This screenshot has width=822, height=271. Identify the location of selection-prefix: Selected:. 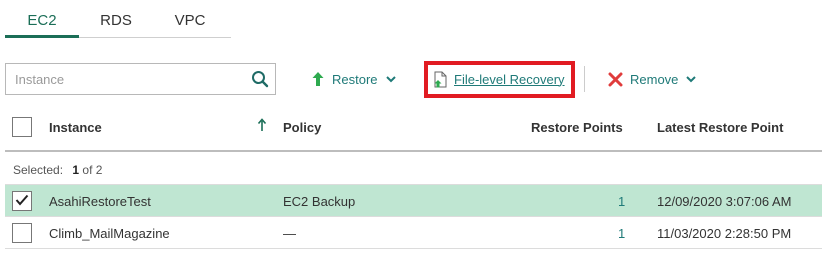
(38, 170).